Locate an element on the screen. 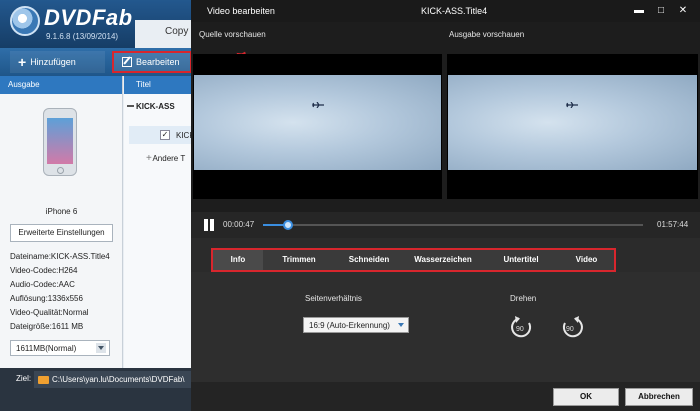 The image size is (700, 411). output-preview-video is located at coordinates (572, 126).